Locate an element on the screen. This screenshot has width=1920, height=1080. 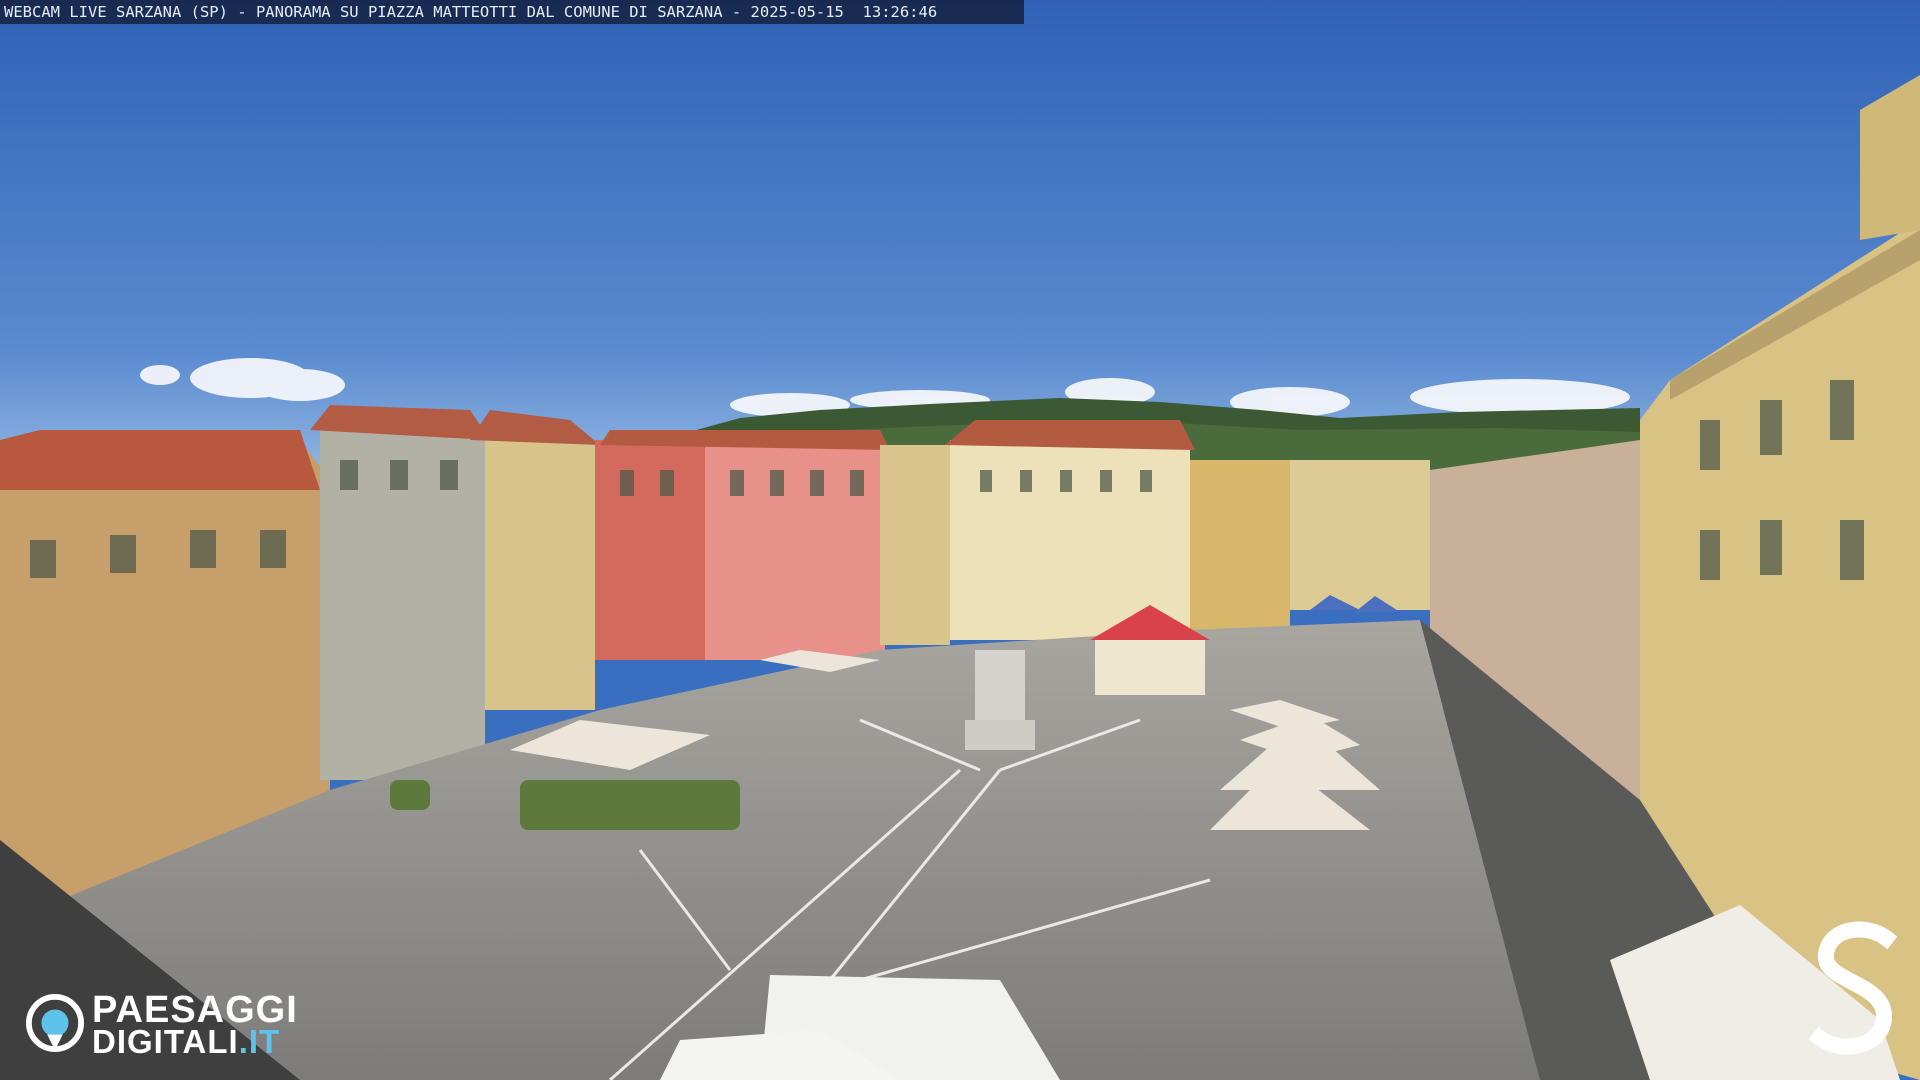
eye-camera-icon is located at coordinates (55, 1023).